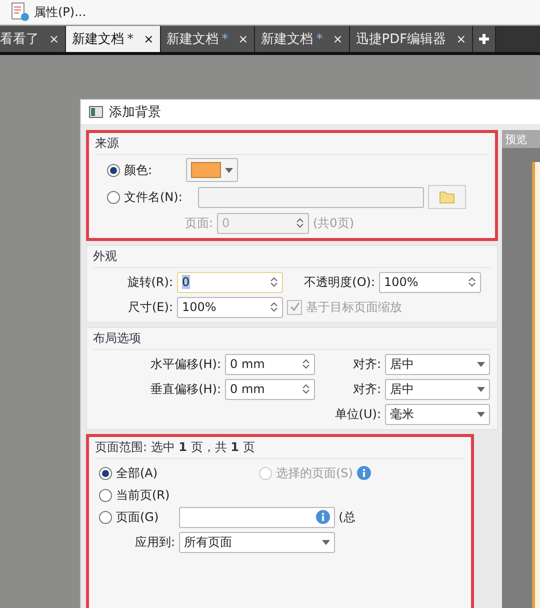 The width and height of the screenshot is (540, 608). I want to click on field-label: 单位(U):, so click(357, 414).